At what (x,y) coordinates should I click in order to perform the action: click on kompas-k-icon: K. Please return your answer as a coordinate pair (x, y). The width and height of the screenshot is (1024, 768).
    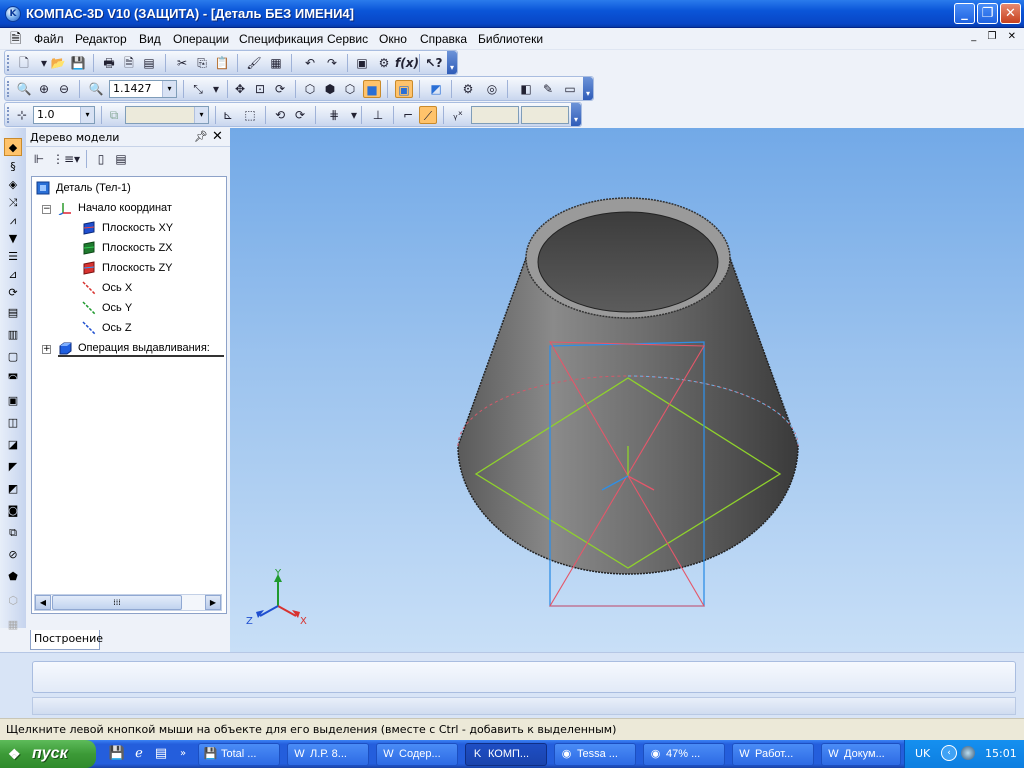
    Looking at the image, I should click on (13, 14).